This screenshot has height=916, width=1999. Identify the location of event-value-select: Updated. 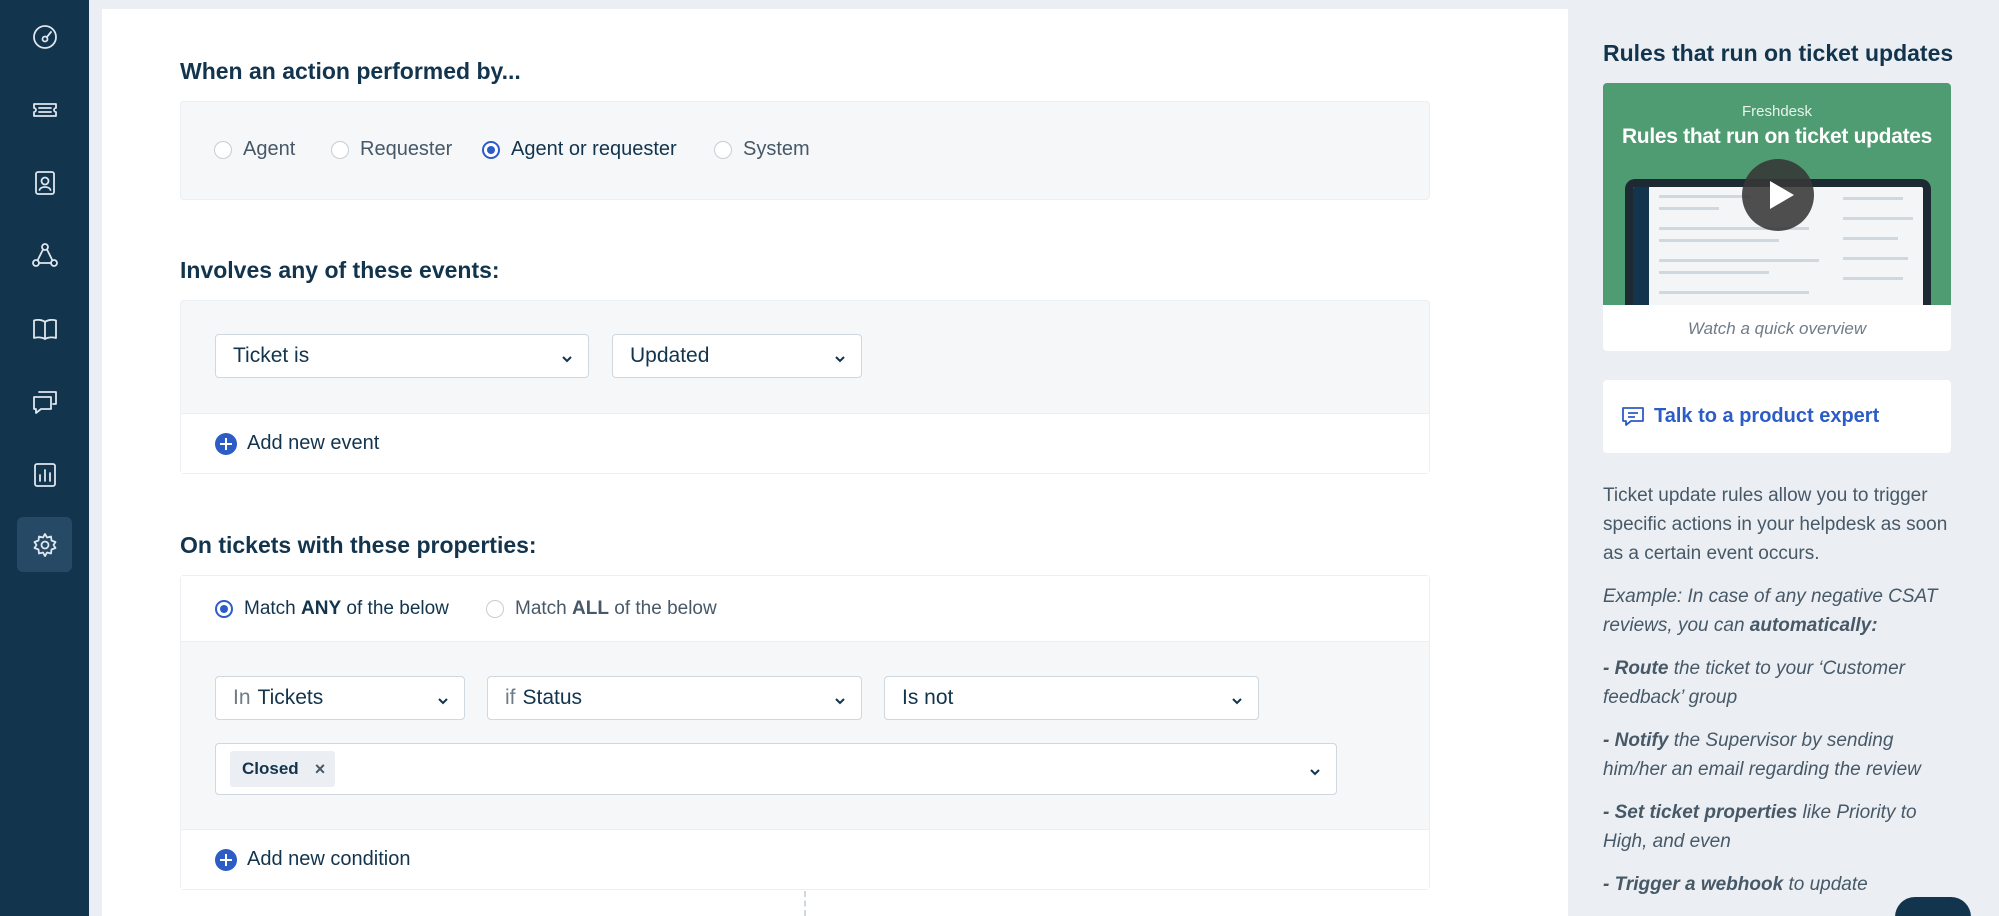
(737, 356).